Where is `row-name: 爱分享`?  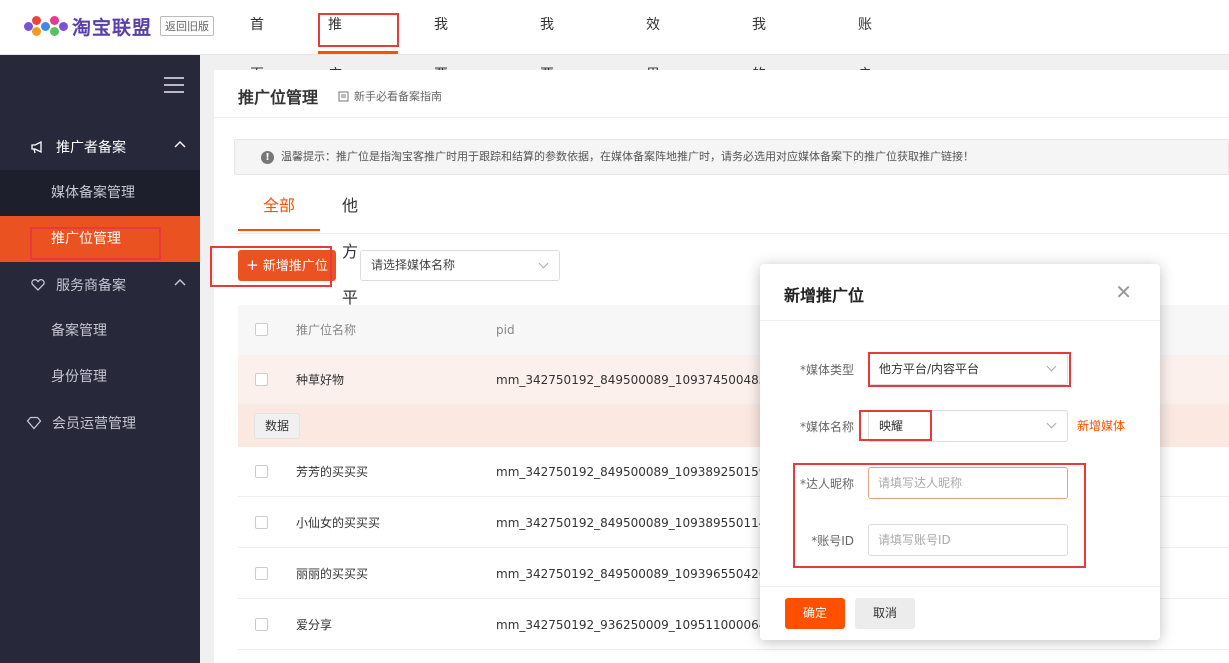 row-name: 爱分享 is located at coordinates (314, 625).